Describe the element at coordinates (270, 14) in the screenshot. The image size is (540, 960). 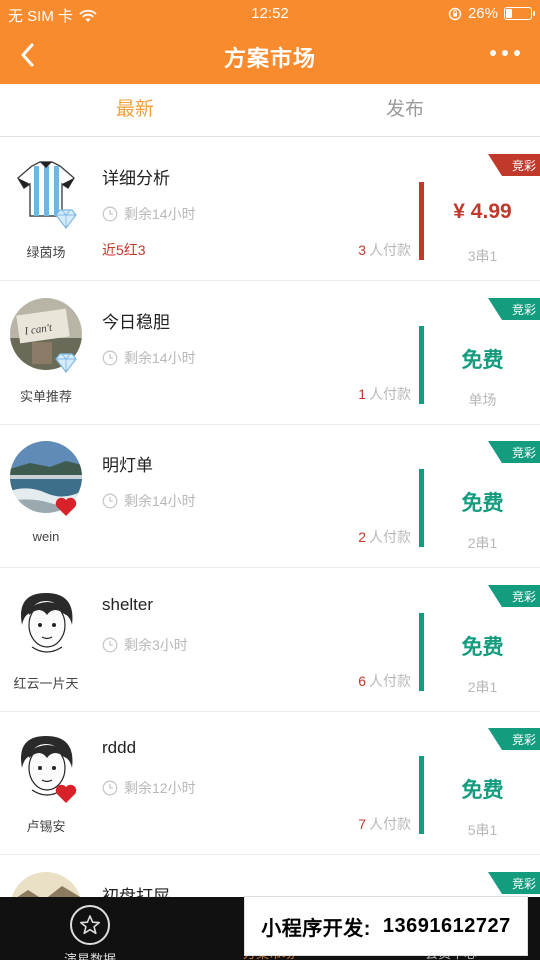
I see `status-bar: 无 SIM 卡 12:52 26%` at that location.